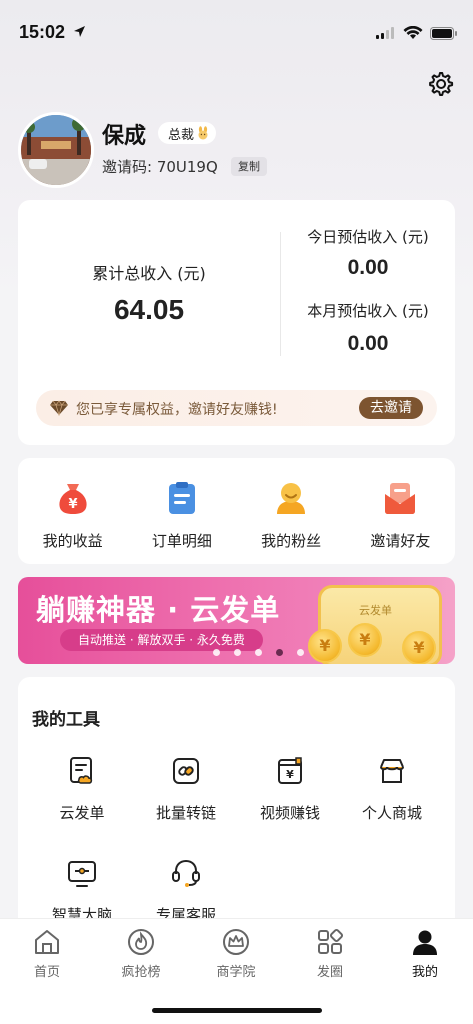 The height and width of the screenshot is (1024, 473). Describe the element at coordinates (291, 498) in the screenshot. I see `fans-icon` at that location.